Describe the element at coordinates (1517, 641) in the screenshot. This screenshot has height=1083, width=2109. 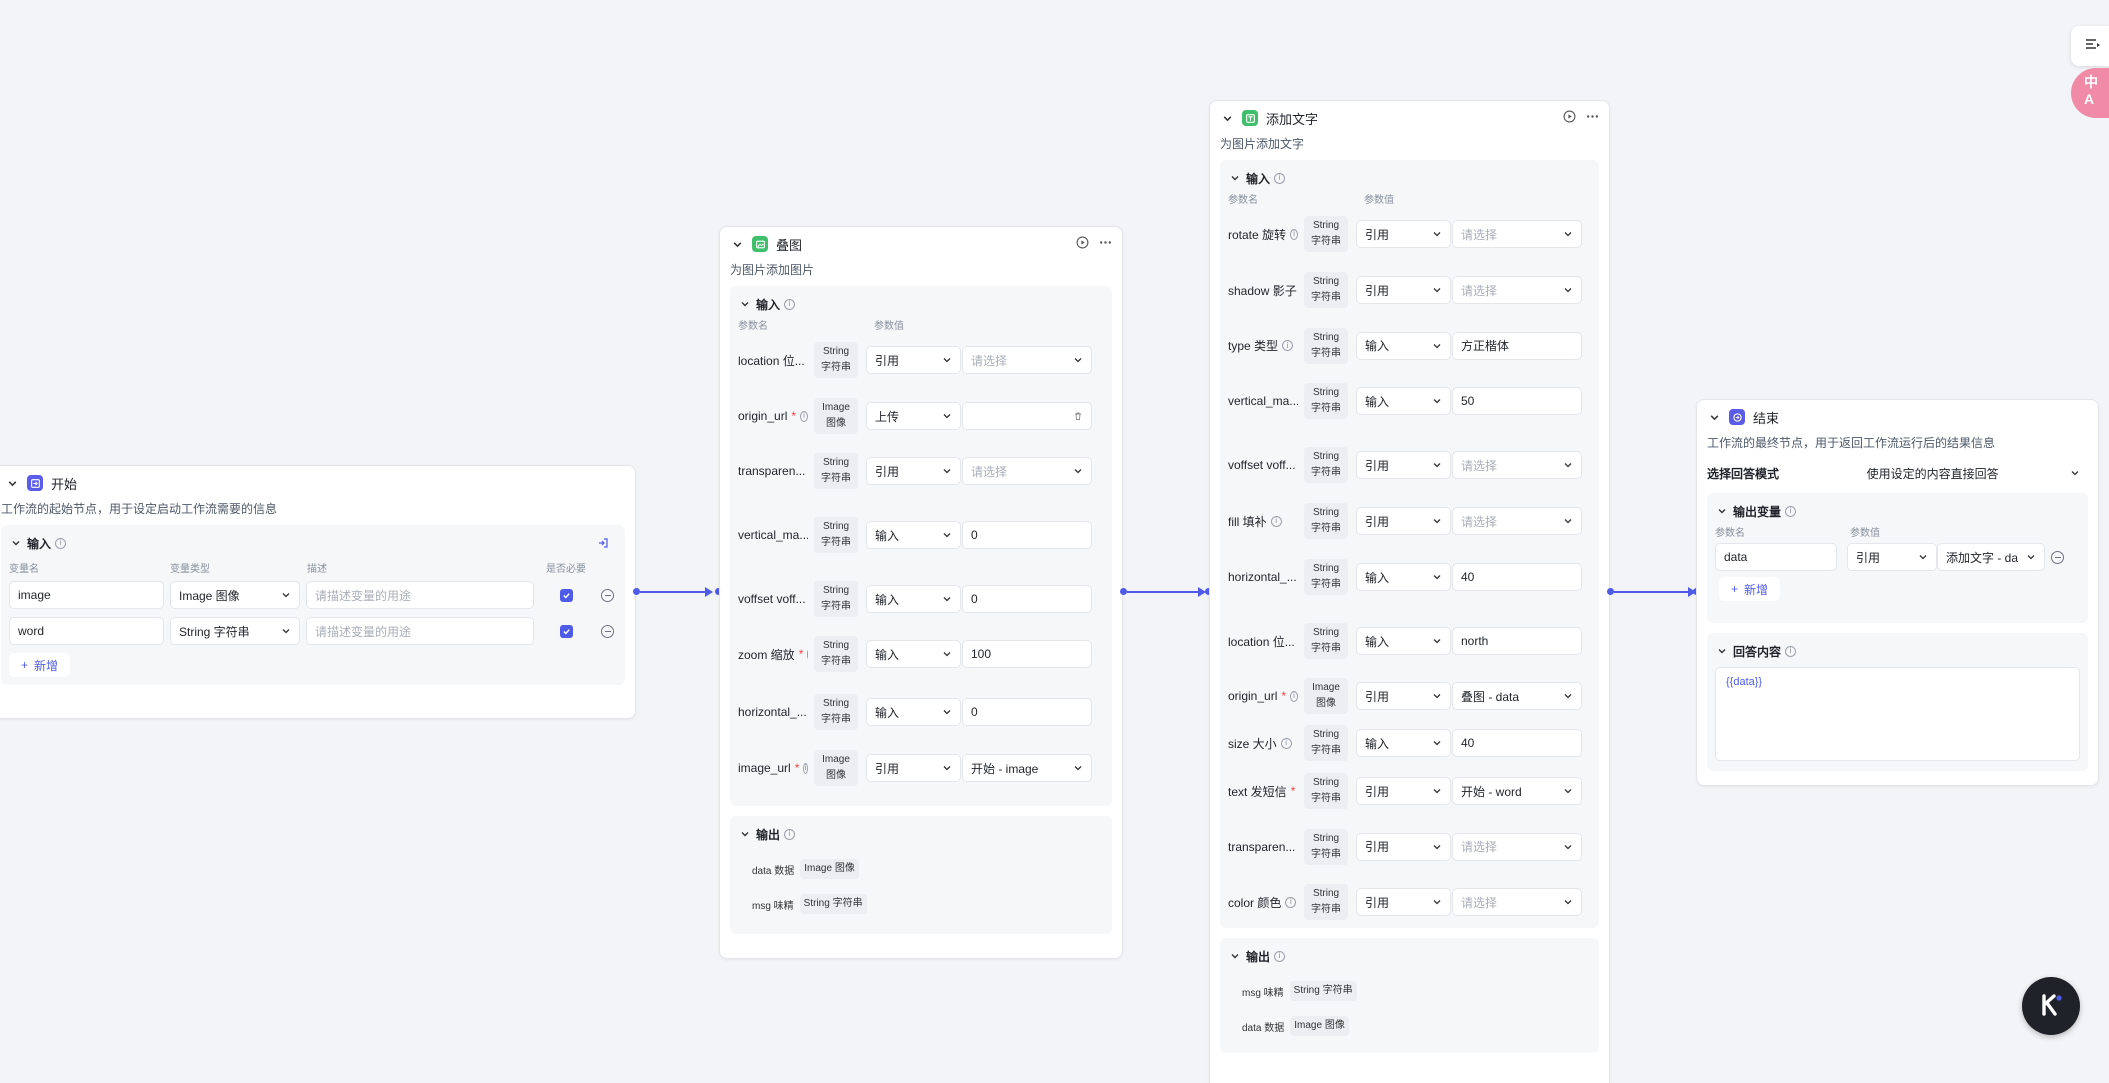
I see `param-value-input: north` at that location.